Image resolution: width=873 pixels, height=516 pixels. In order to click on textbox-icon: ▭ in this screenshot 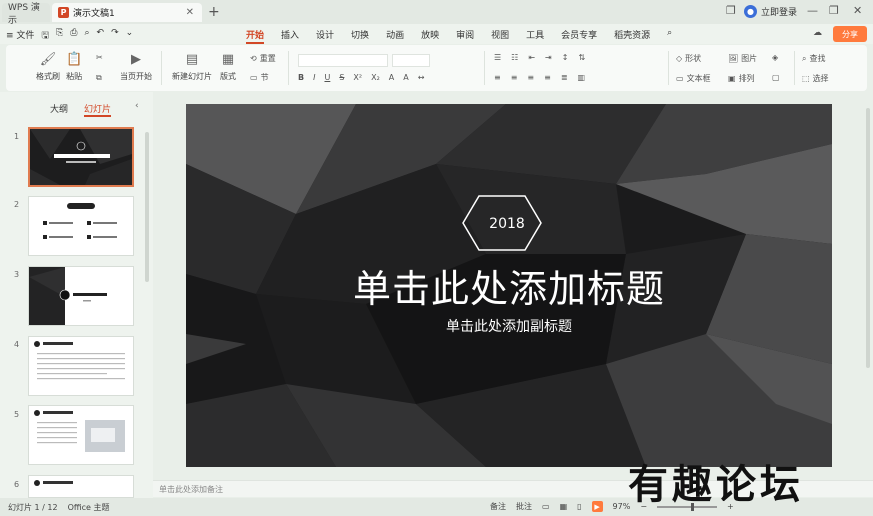, I will do `click(680, 78)`.